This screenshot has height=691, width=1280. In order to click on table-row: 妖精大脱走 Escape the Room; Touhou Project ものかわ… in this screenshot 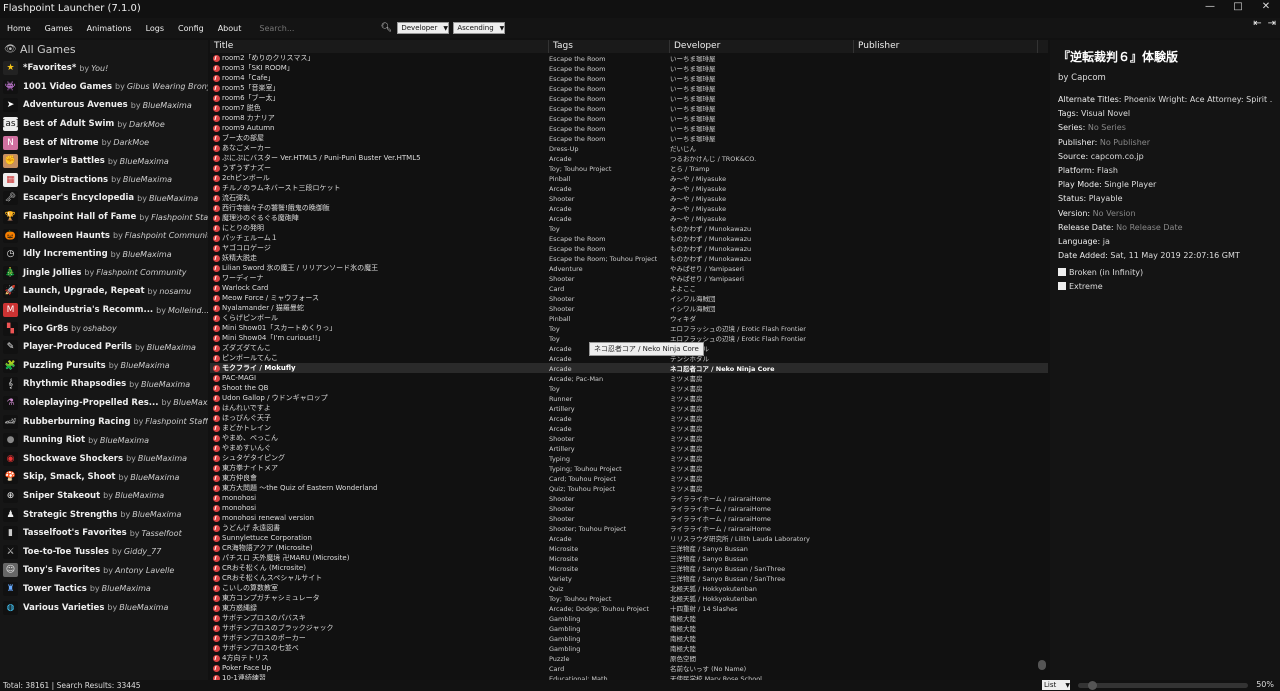, I will do `click(629, 258)`.